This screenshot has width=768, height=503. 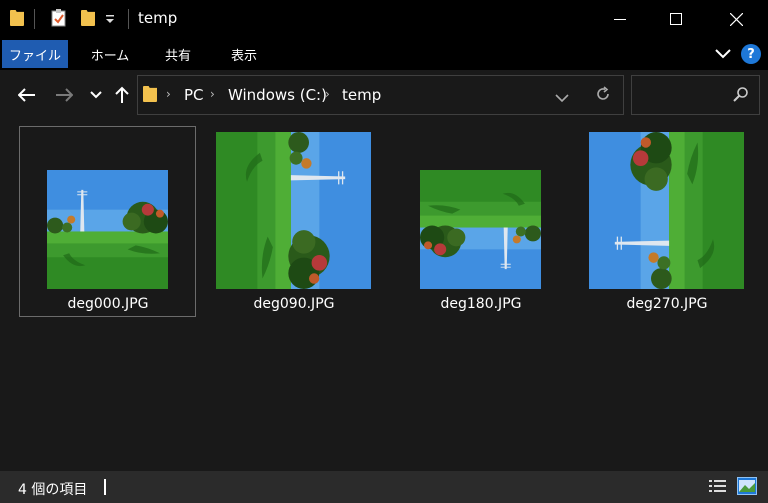 What do you see at coordinates (751, 54) in the screenshot?
I see `help-icon: ?` at bounding box center [751, 54].